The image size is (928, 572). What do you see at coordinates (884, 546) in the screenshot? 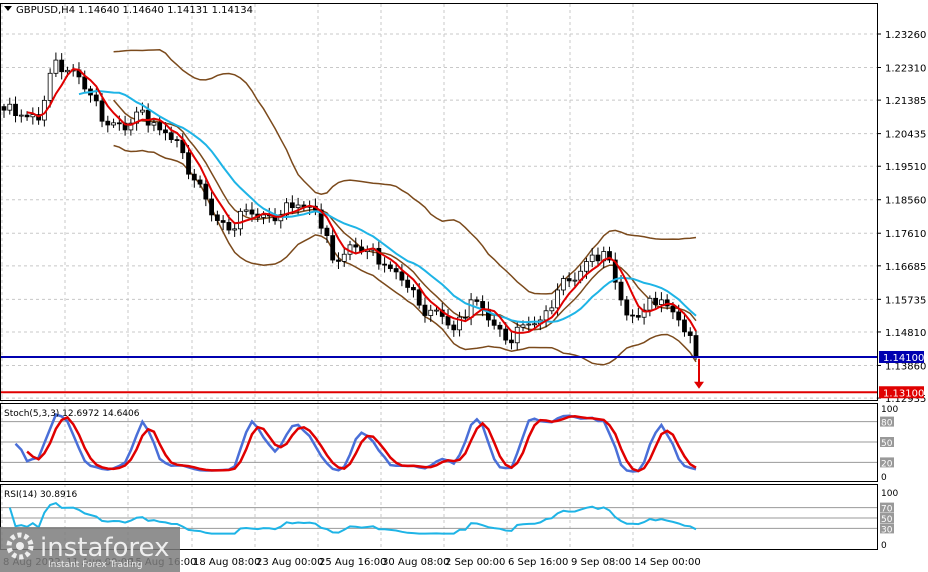
I see `rsi-scale-label: 0` at bounding box center [884, 546].